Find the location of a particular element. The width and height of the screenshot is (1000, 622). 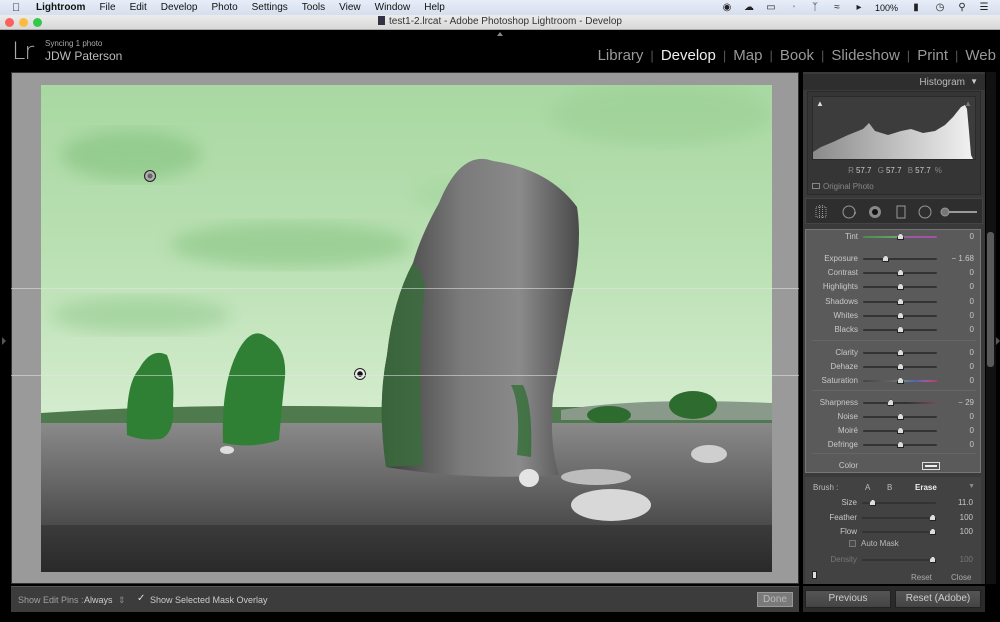

whites-knob is located at coordinates (900, 315).